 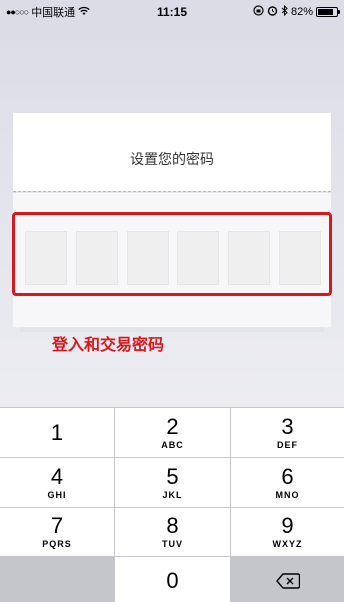 What do you see at coordinates (284, 11) in the screenshot?
I see `bluetooth-icon` at bounding box center [284, 11].